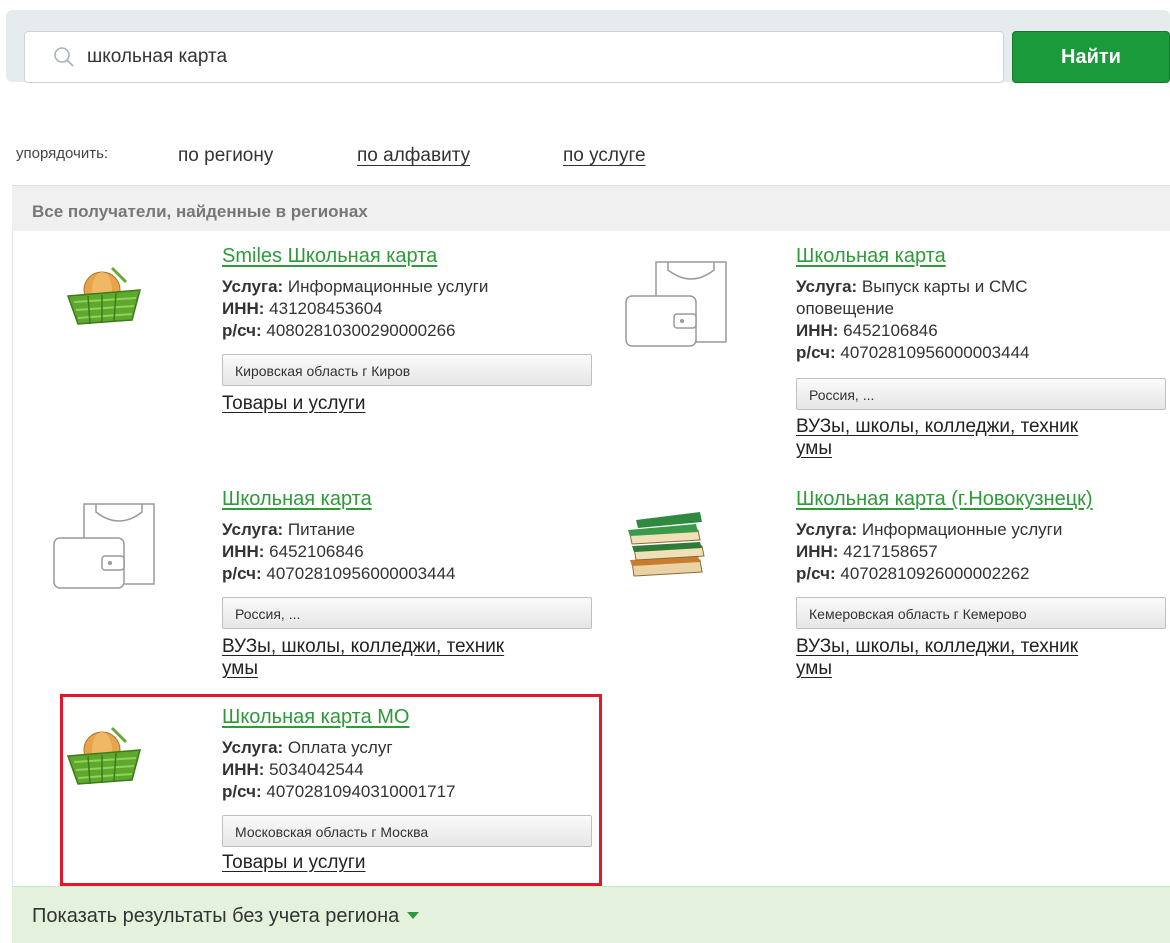 This screenshot has width=1170, height=943. Describe the element at coordinates (200, 211) in the screenshot. I see `results-header-text: Все получатели, найденные в регионах` at that location.